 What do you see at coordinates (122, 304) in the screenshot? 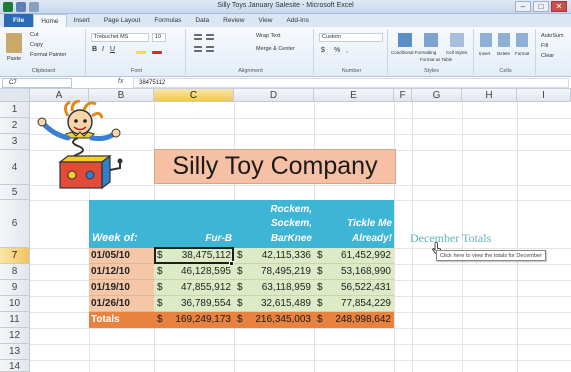
I see `week-cell: 01/26/10` at bounding box center [122, 304].